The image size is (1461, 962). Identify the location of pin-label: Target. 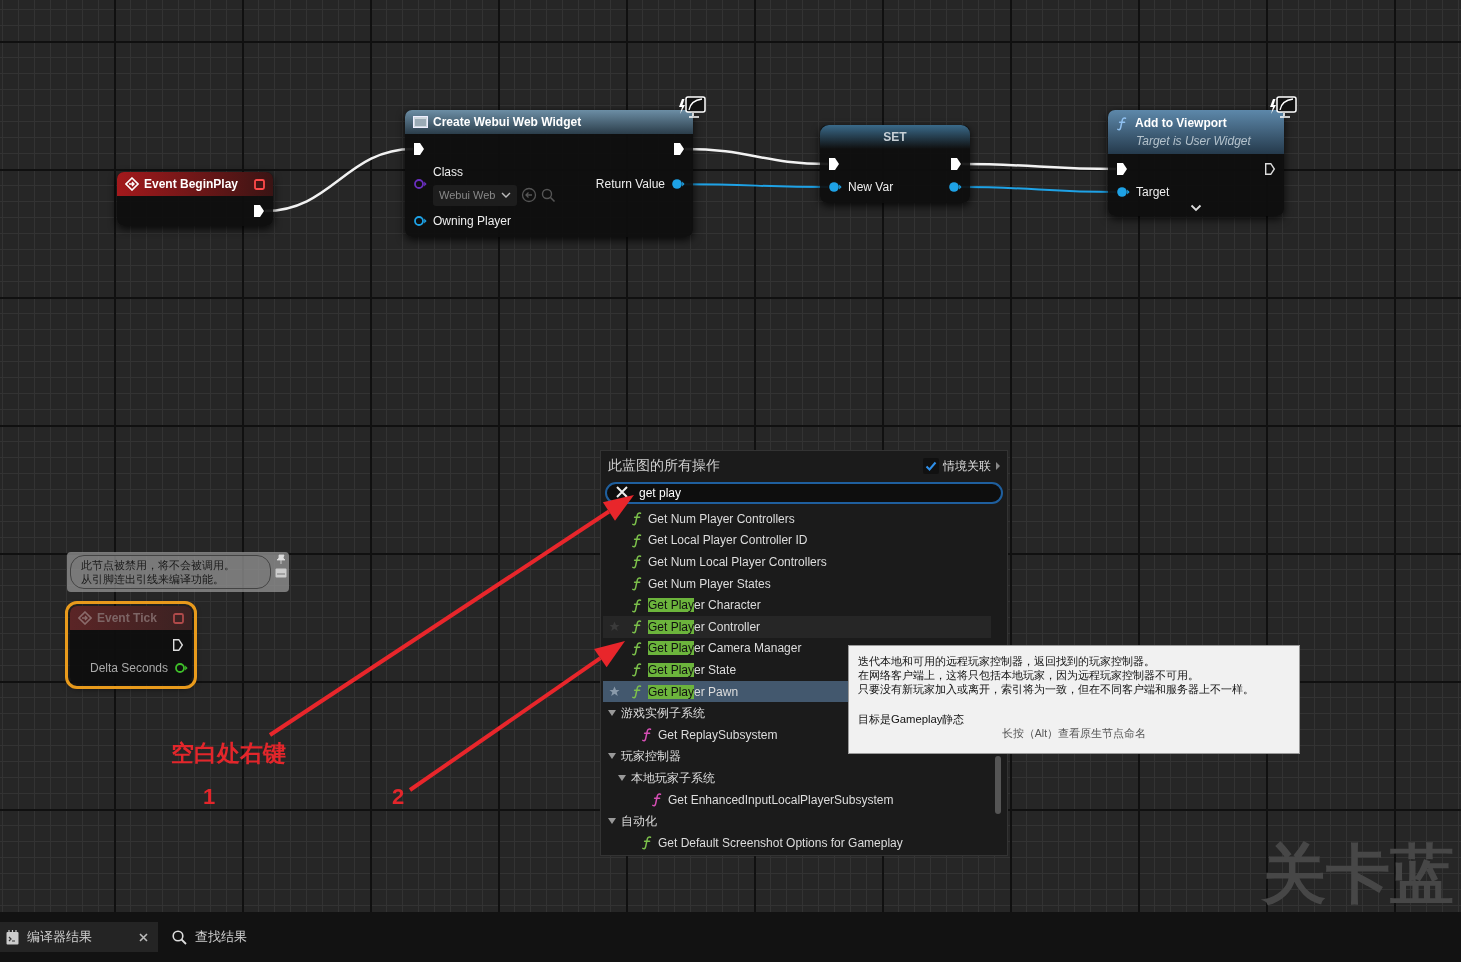
(1153, 192).